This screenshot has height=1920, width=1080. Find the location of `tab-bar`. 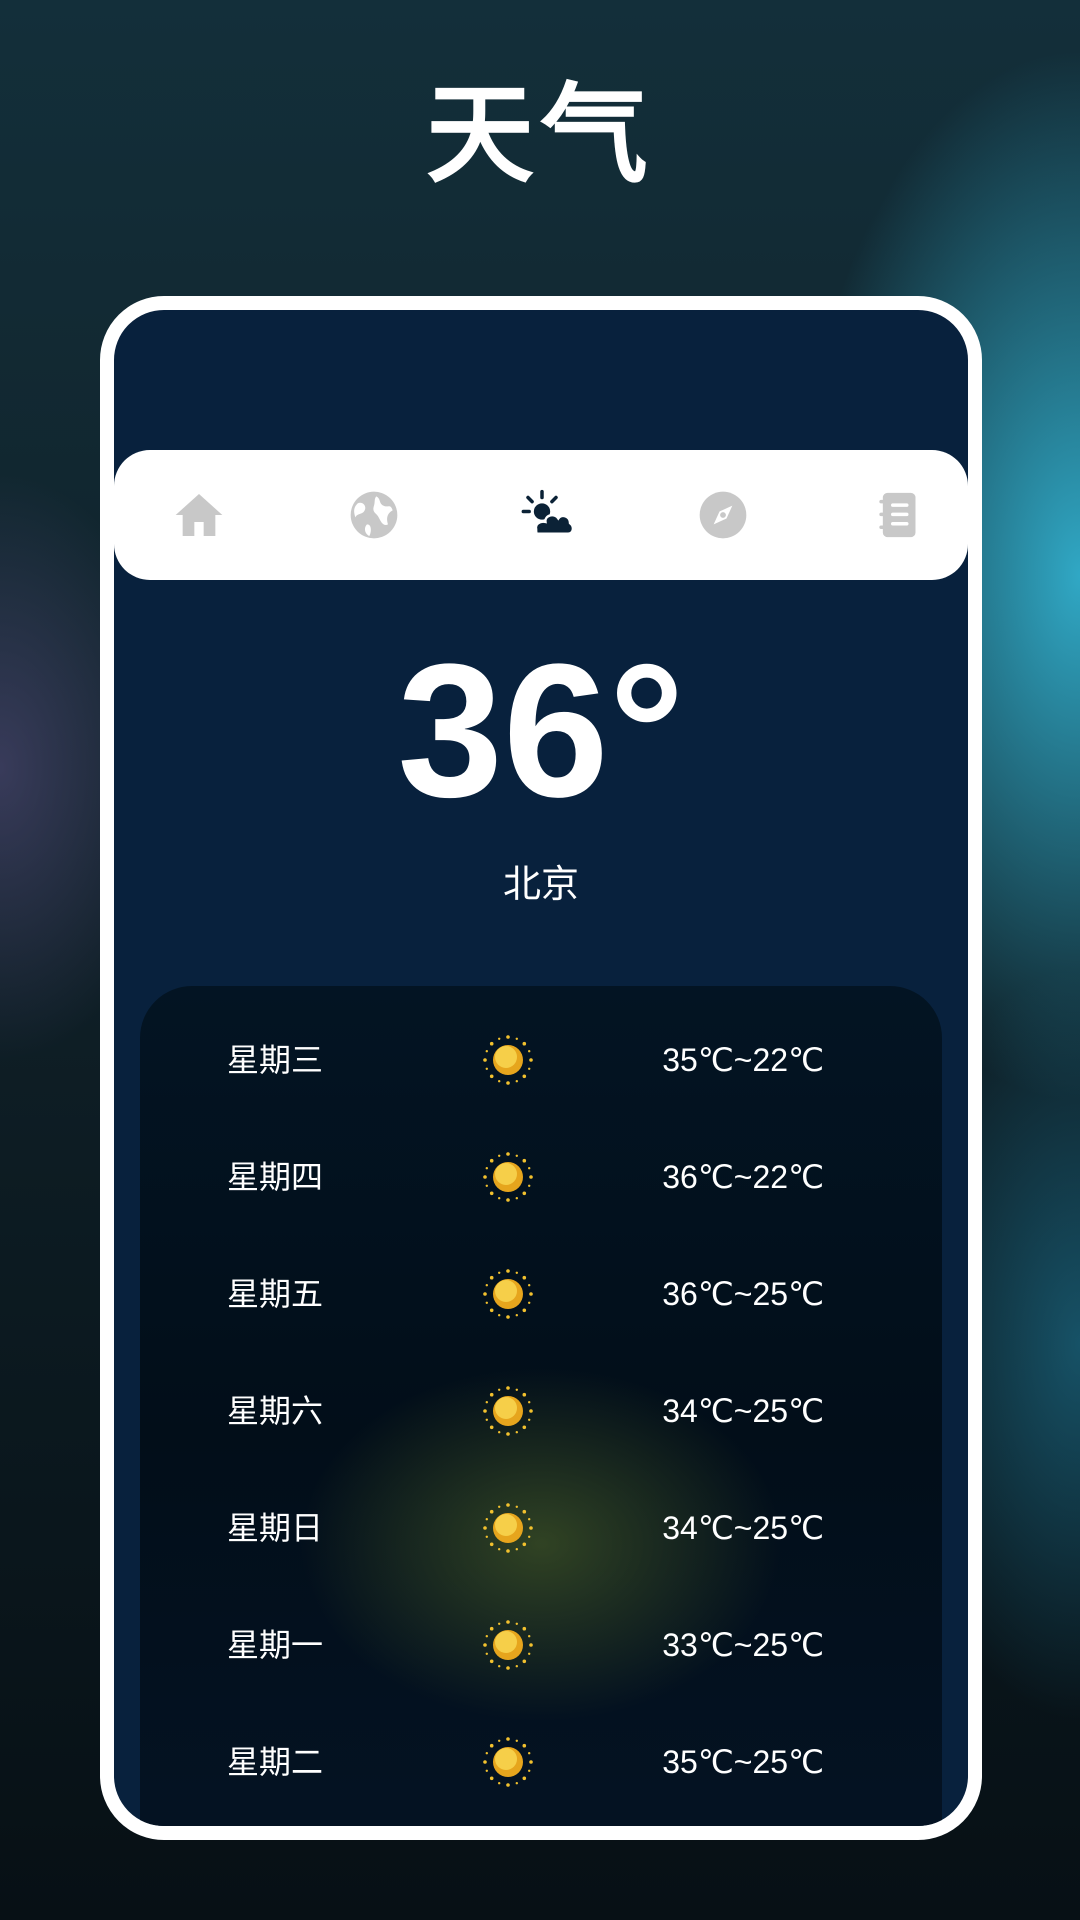

tab-bar is located at coordinates (541, 515).